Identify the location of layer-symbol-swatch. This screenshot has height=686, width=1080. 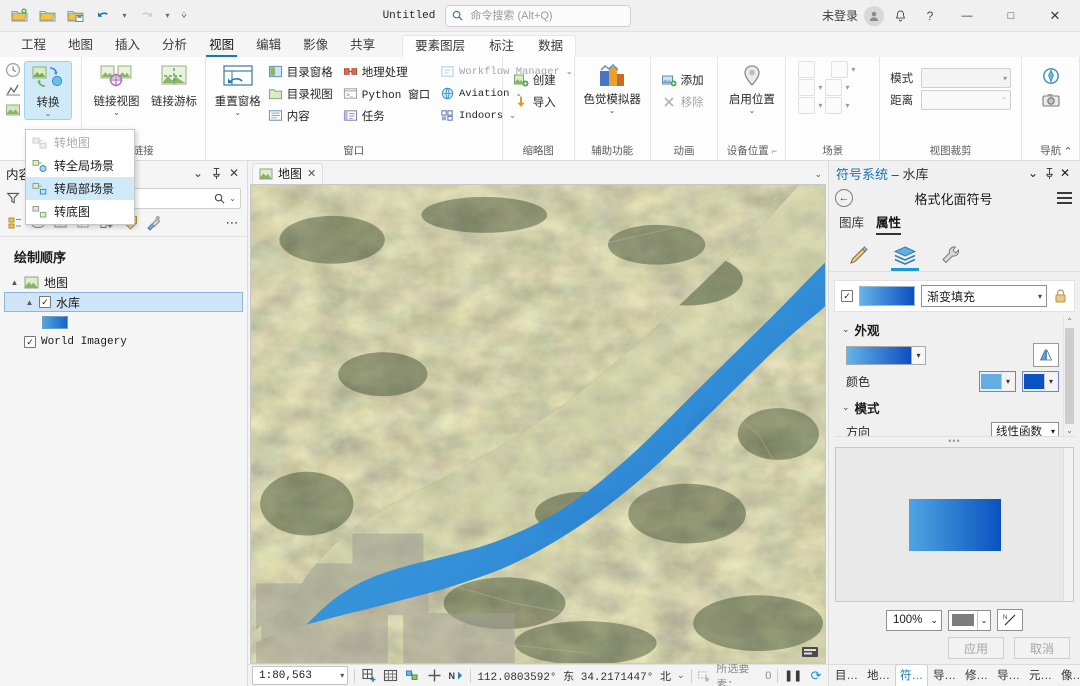
(55, 322).